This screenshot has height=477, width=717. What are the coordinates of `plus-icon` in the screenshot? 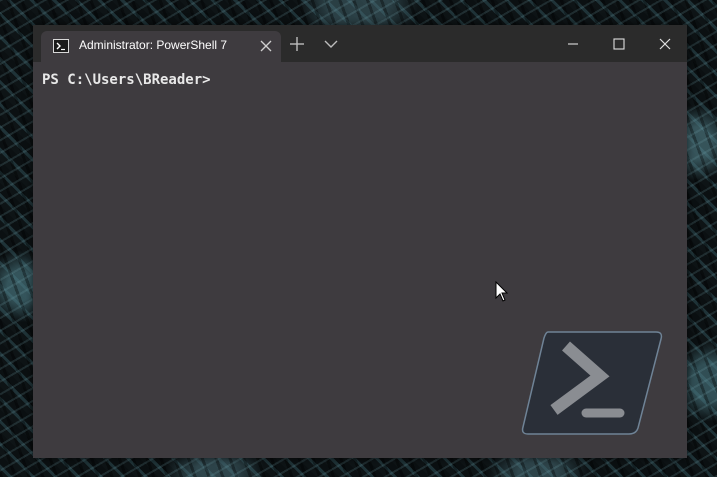 It's located at (297, 44).